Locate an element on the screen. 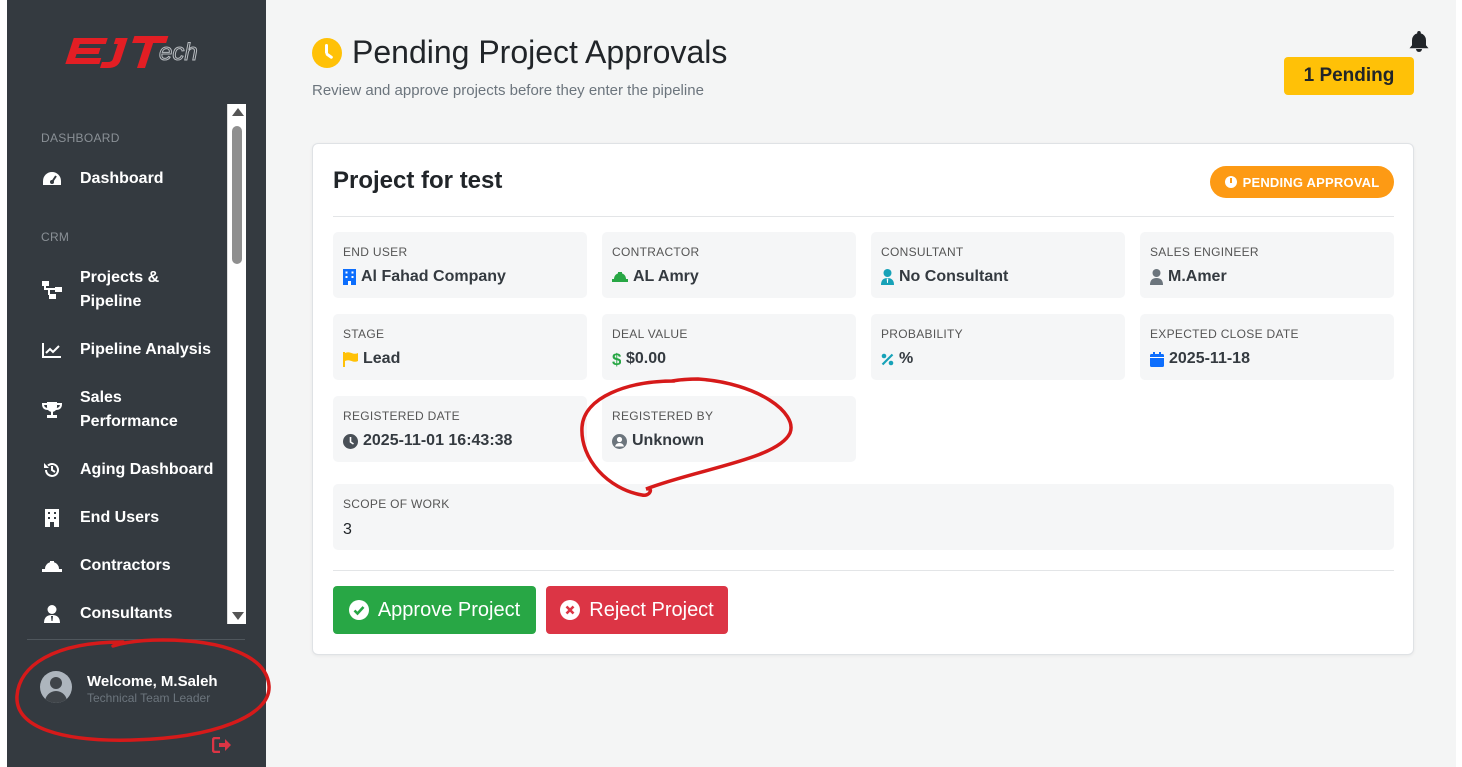 The height and width of the screenshot is (767, 1462). percent-icon is located at coordinates (887, 359).